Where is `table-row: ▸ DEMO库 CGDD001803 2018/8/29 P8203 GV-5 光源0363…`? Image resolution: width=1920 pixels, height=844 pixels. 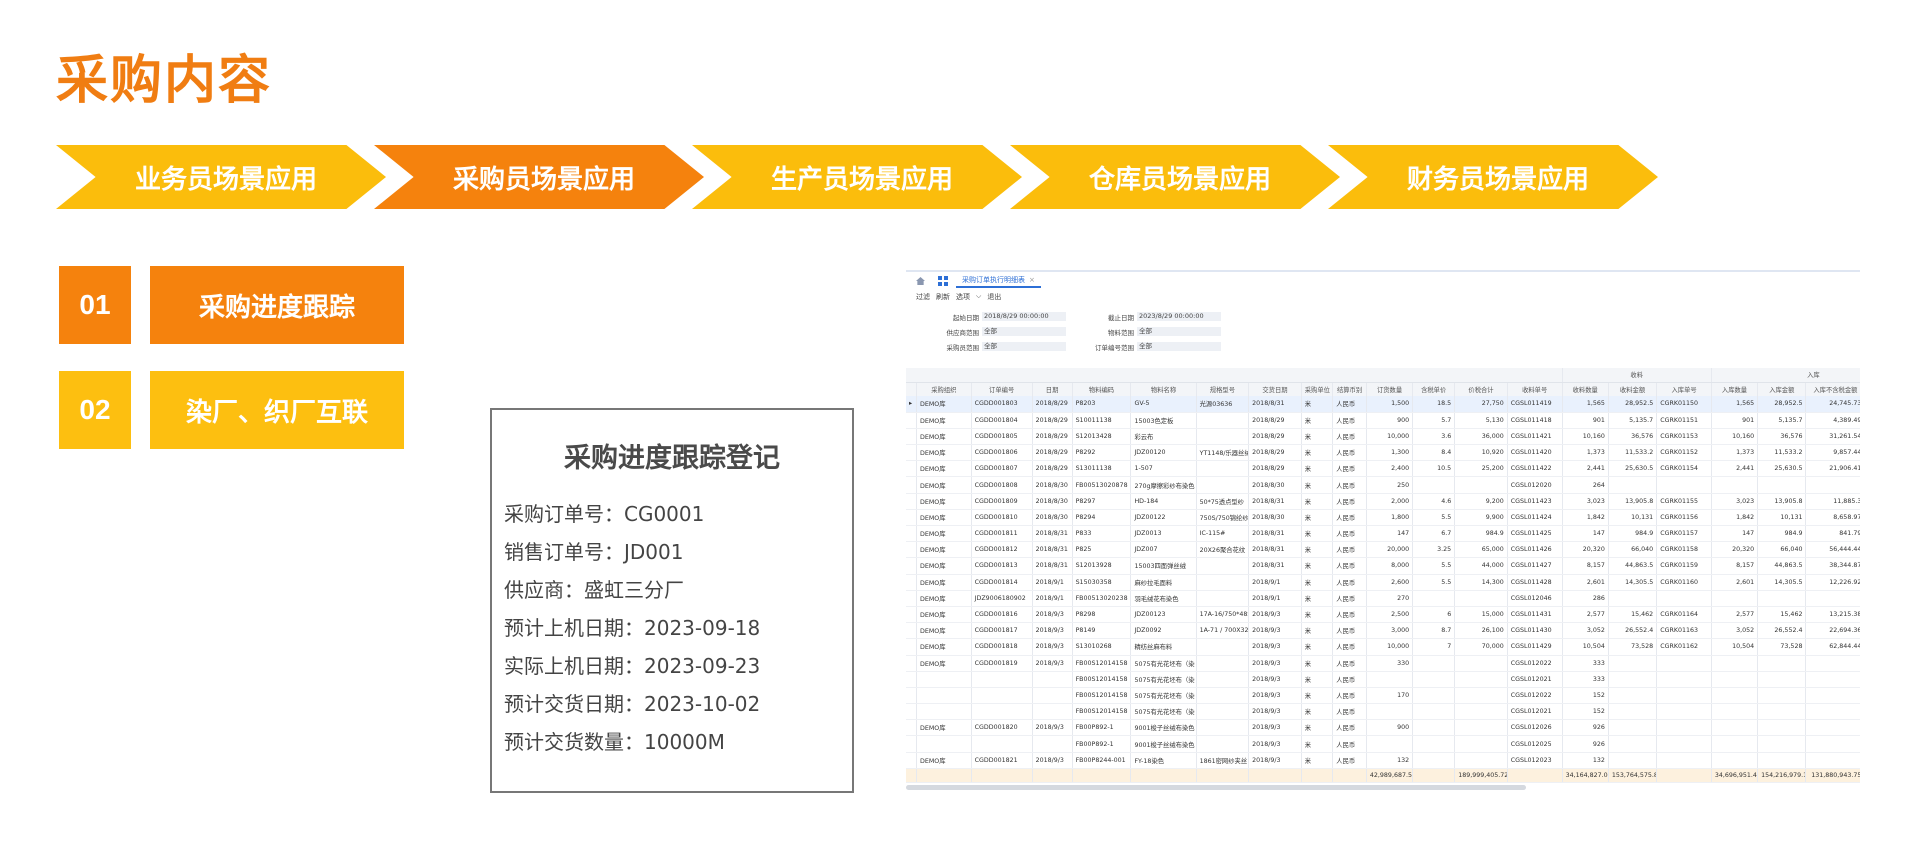 table-row: ▸ DEMO库 CGDD001803 2018/8/29 P8203 GV-5 光源0363… is located at coordinates (1383, 404).